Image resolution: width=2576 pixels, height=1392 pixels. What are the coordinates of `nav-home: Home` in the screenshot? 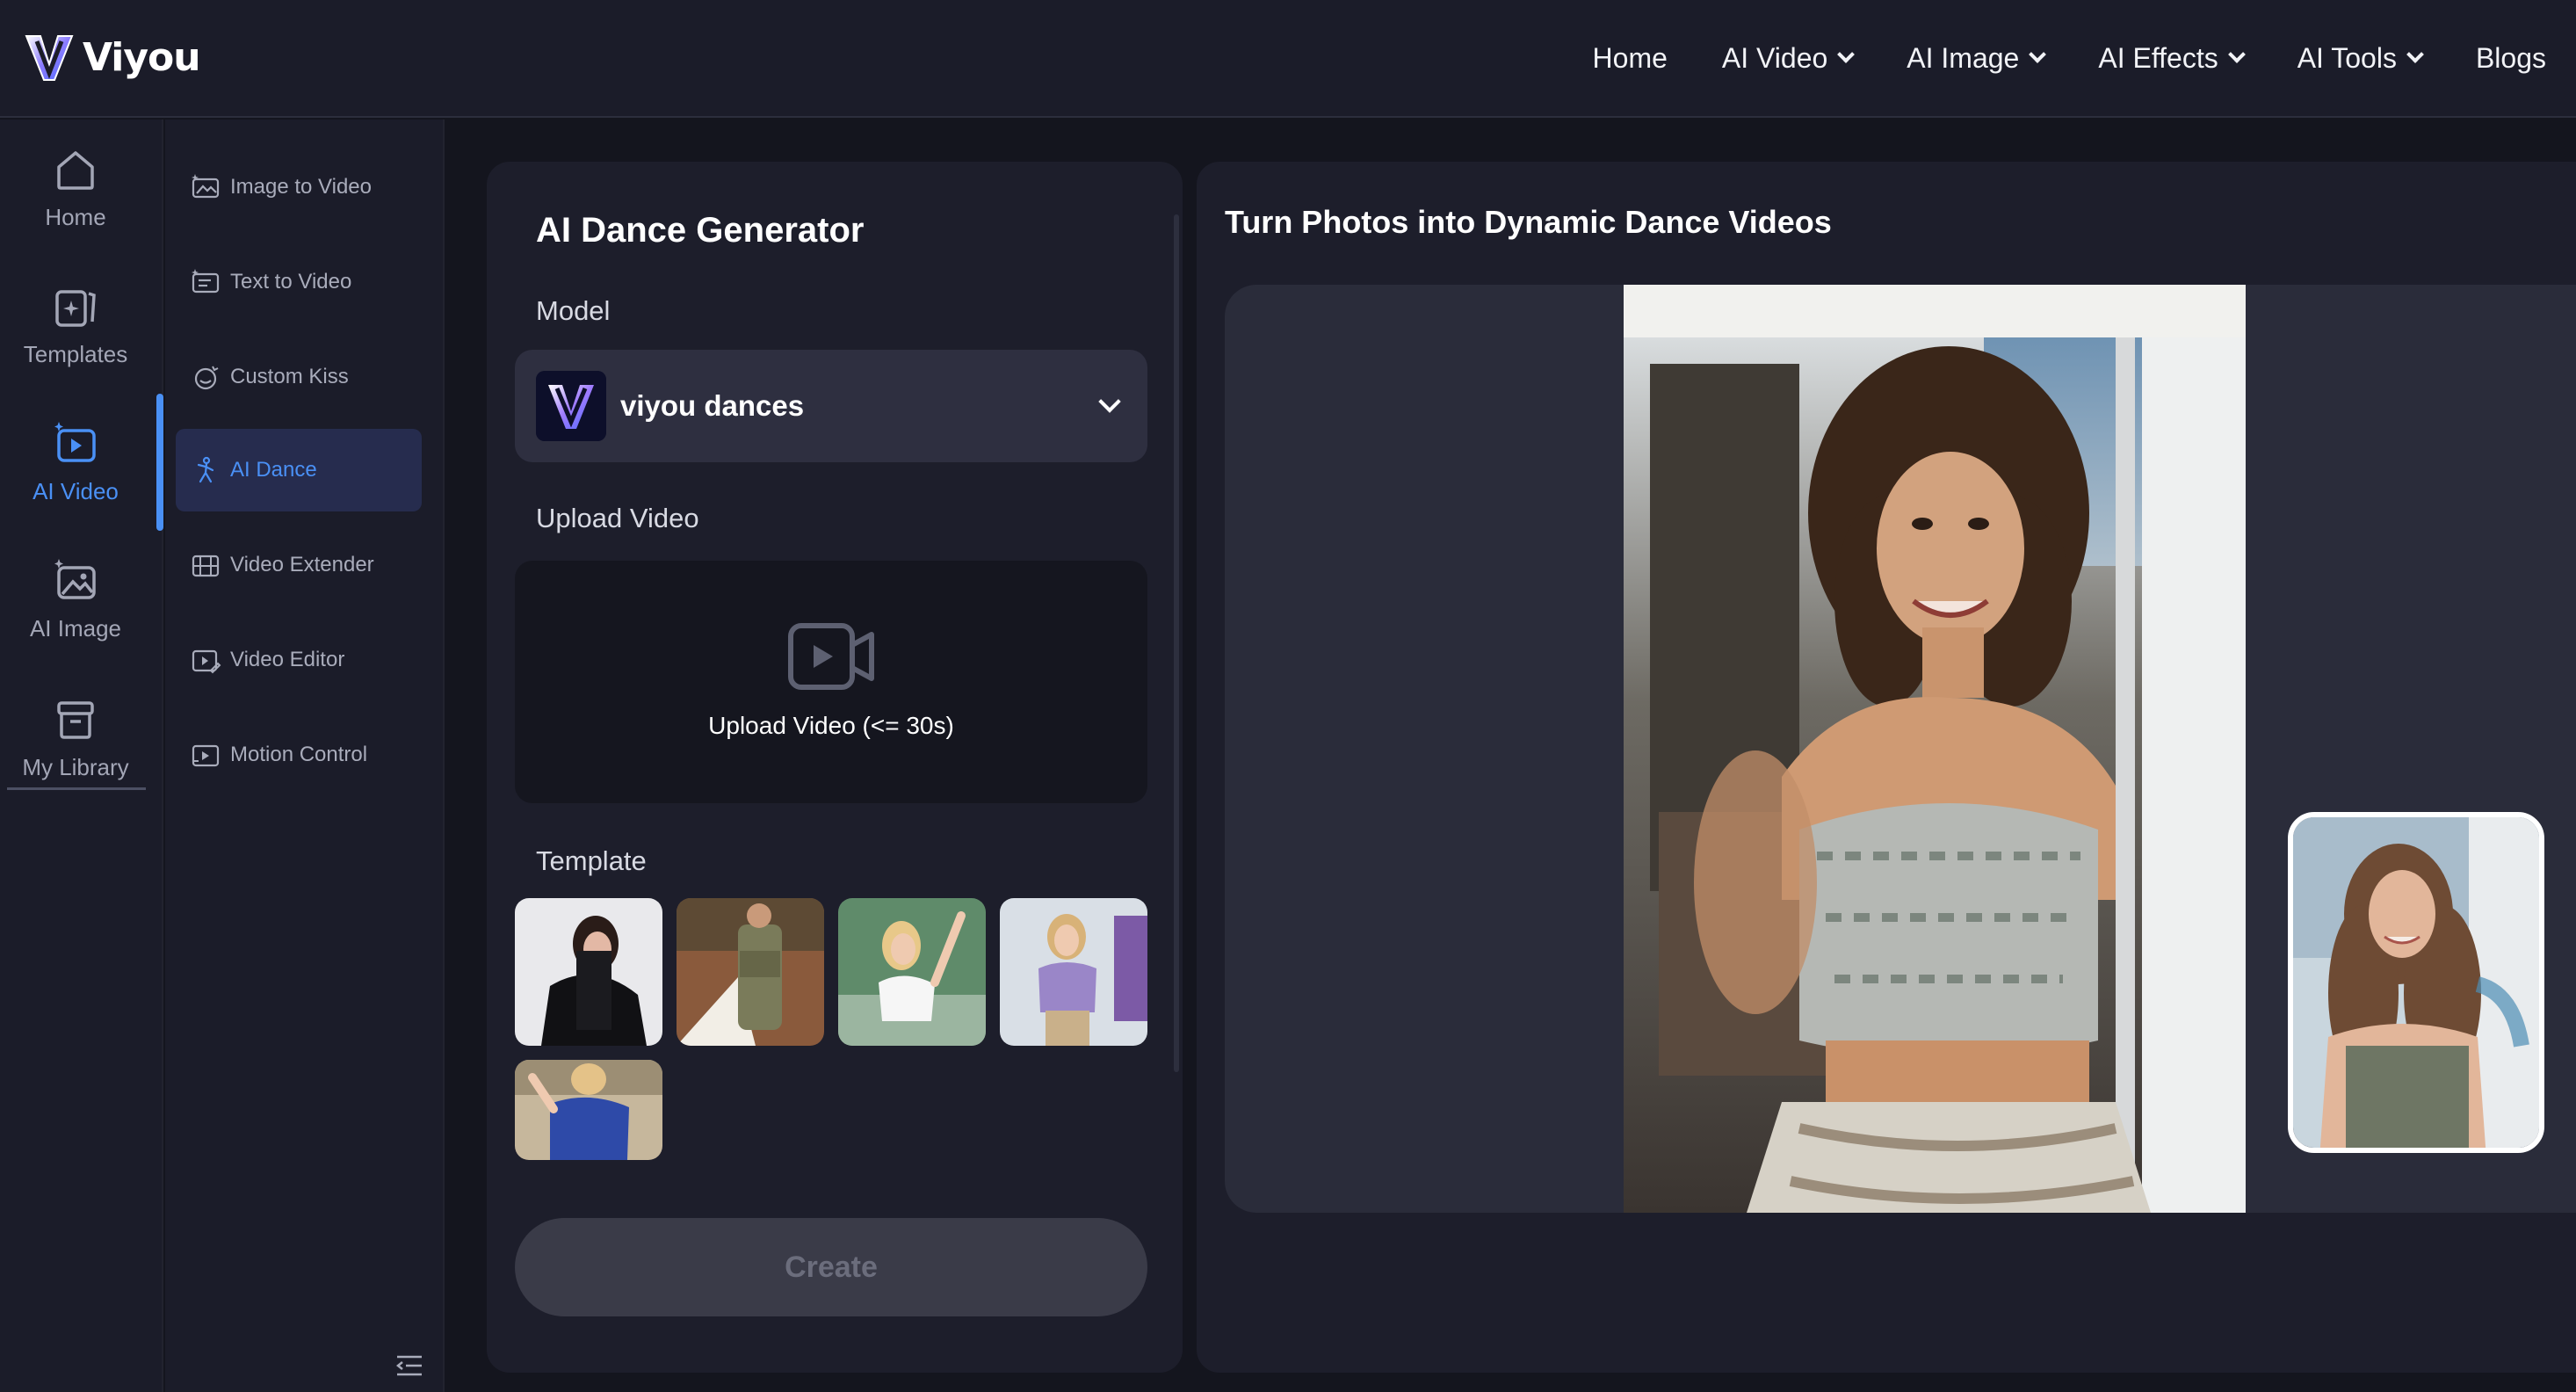 It's located at (1630, 58).